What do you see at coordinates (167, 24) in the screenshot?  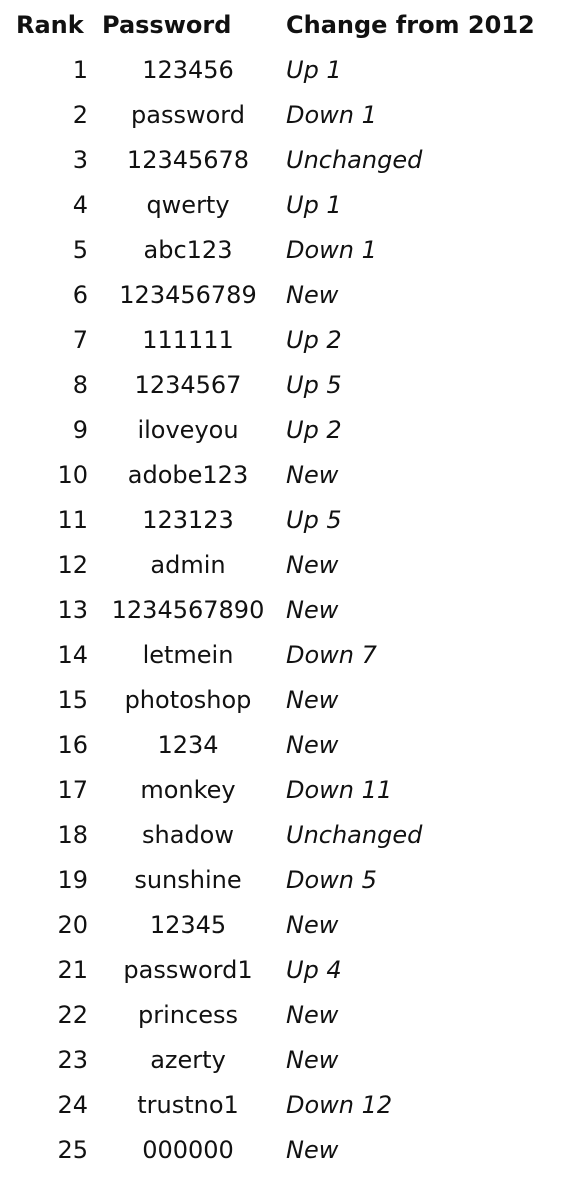 I see `password-header: Password` at bounding box center [167, 24].